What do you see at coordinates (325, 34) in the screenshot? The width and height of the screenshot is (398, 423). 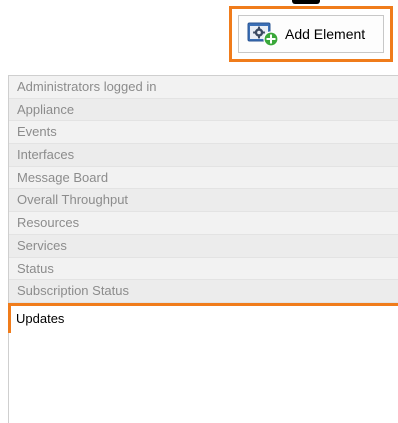 I see `add-element-label: Add Element` at bounding box center [325, 34].